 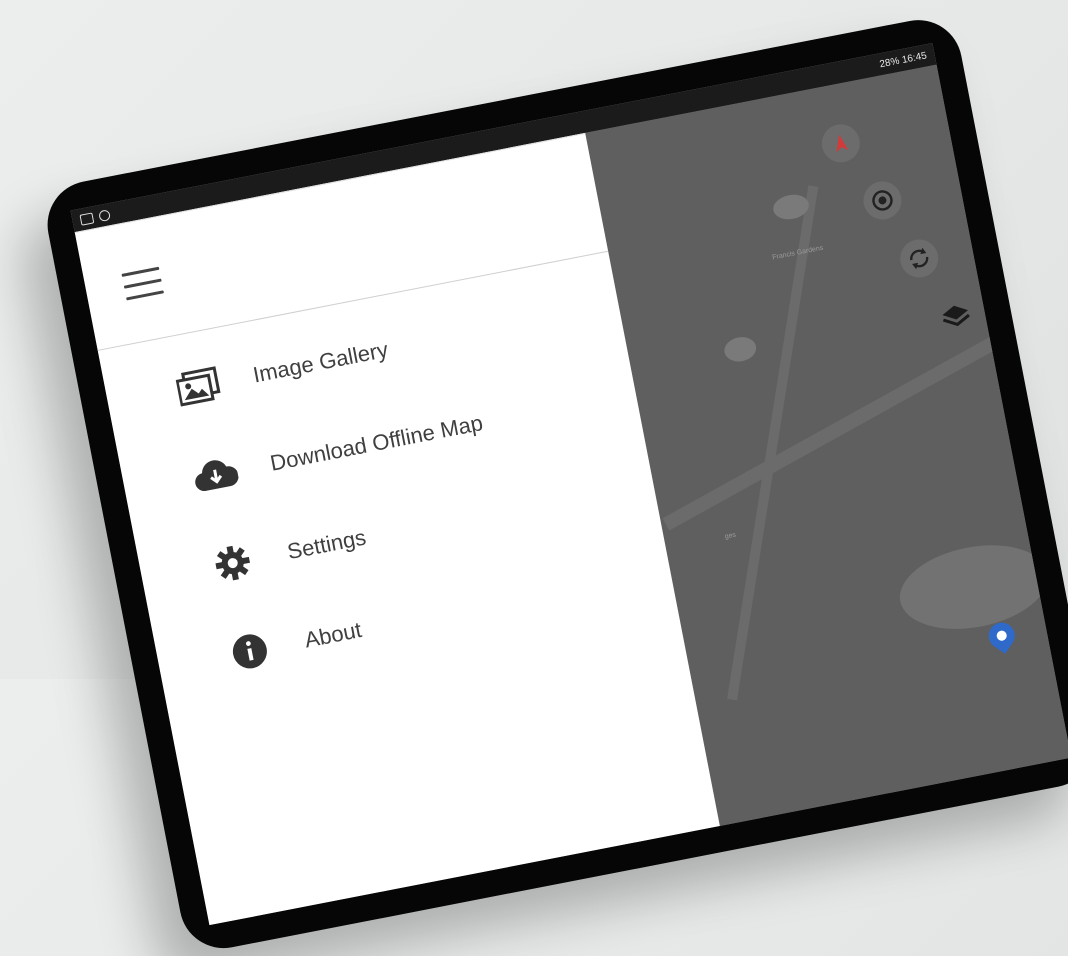 I want to click on hamburger-menu-button, so click(x=143, y=287).